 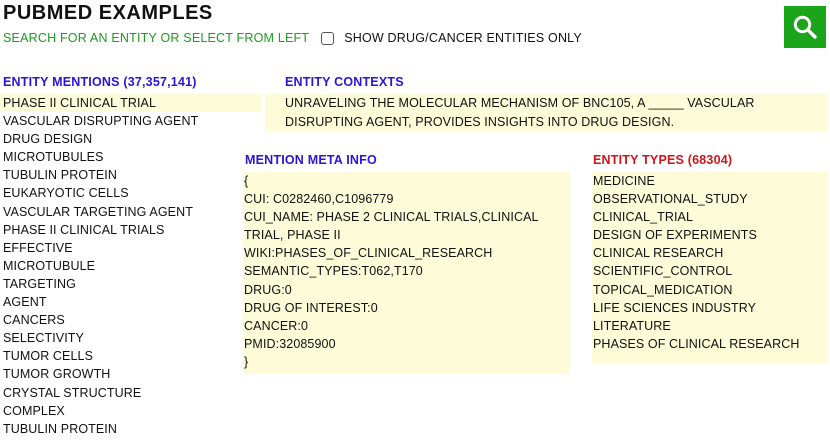 I want to click on mention-item: MICROTUBULE, so click(x=131, y=266).